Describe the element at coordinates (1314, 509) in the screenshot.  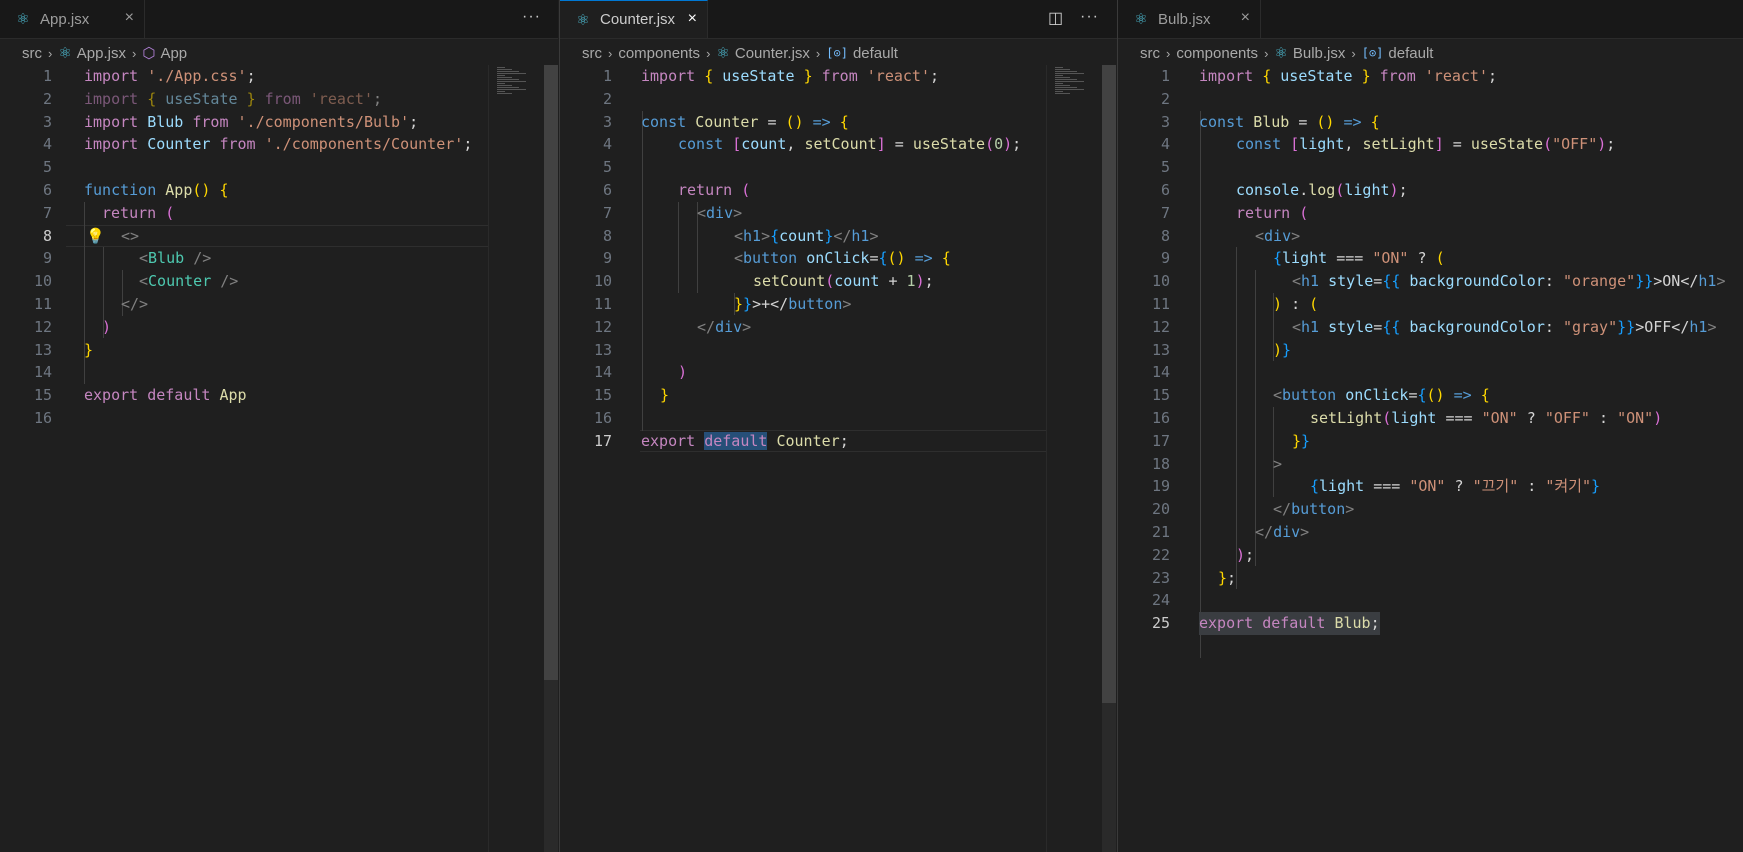
I see `code-line: </button>` at that location.